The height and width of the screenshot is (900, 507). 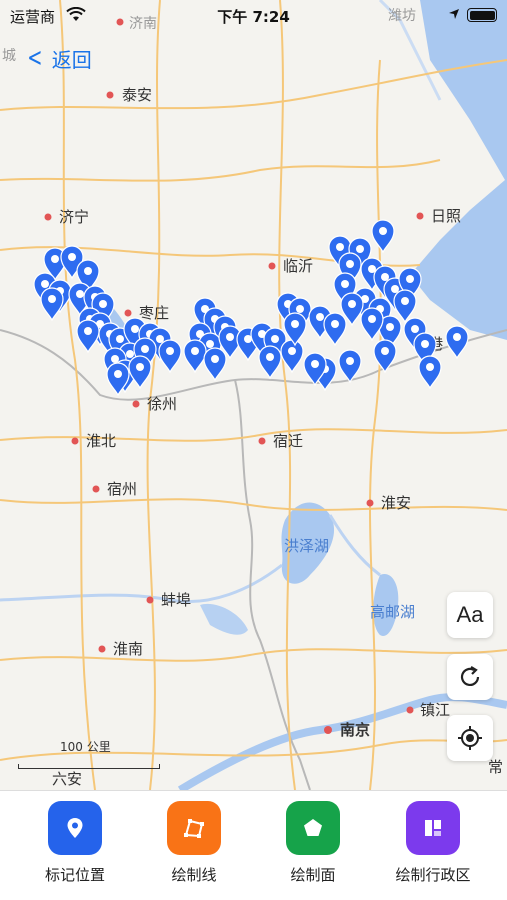 I want to click on bottom-toolbar: 标记位置 绘制线 绘制面 绘制行政区, so click(x=253, y=845).